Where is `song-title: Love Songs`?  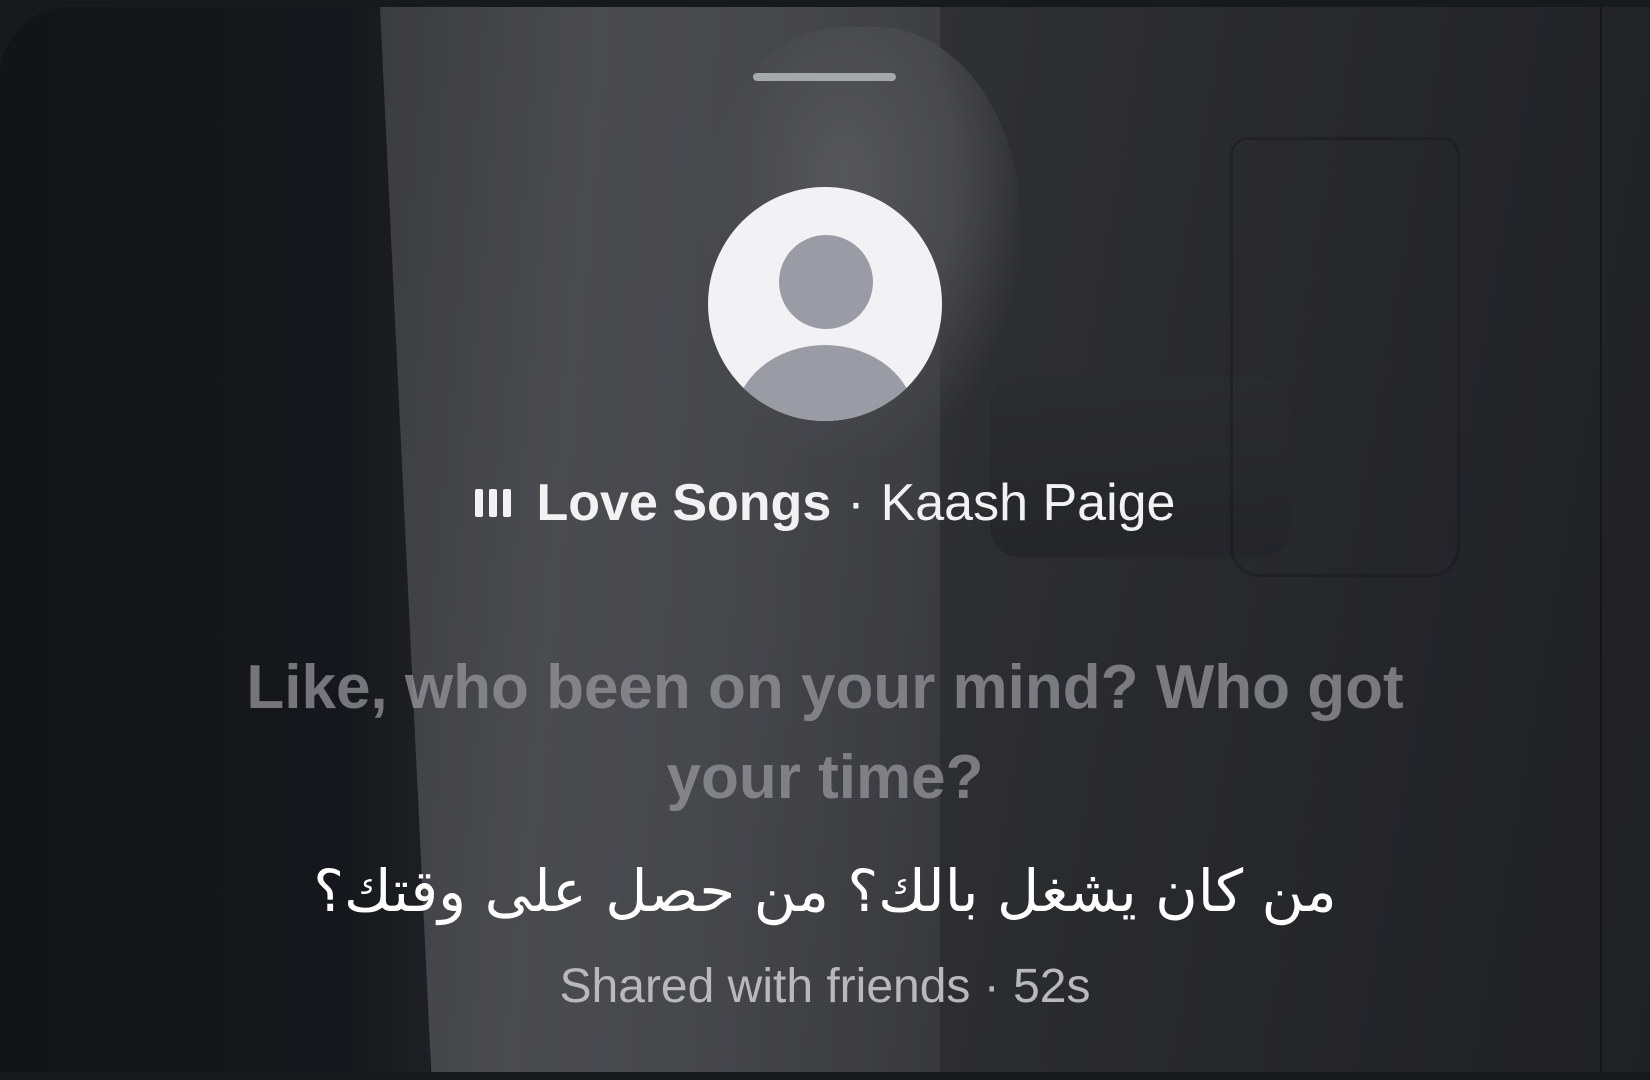
song-title: Love Songs is located at coordinates (684, 503).